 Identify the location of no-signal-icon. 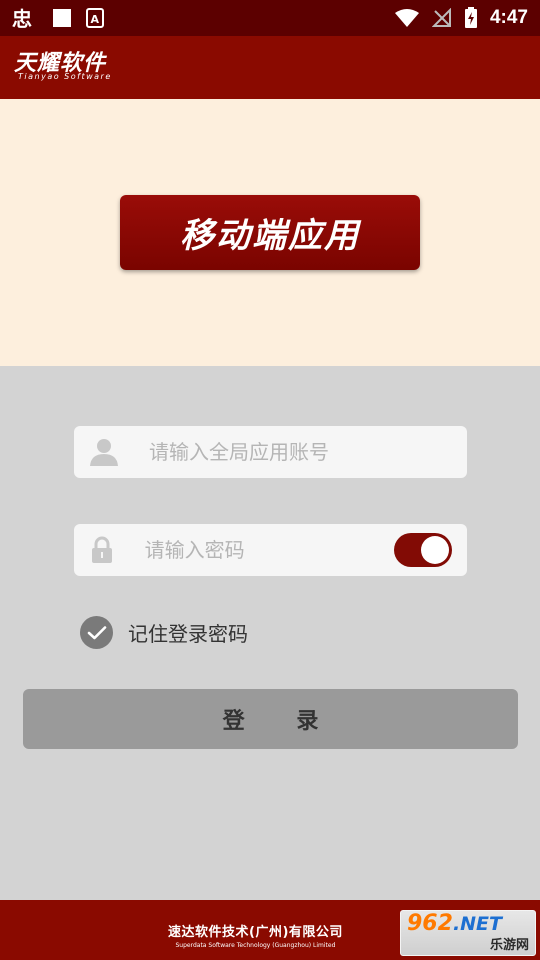
(441, 18).